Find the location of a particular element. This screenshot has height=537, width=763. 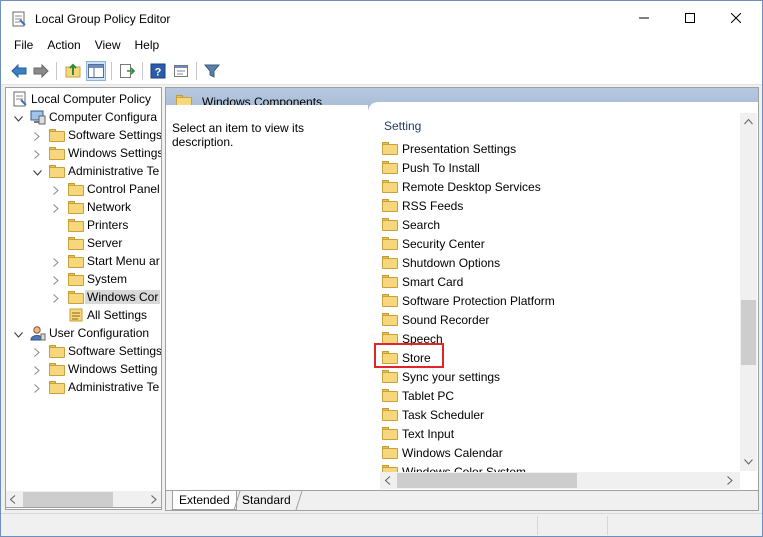

list-item: Presentation Settings is located at coordinates (449, 148).